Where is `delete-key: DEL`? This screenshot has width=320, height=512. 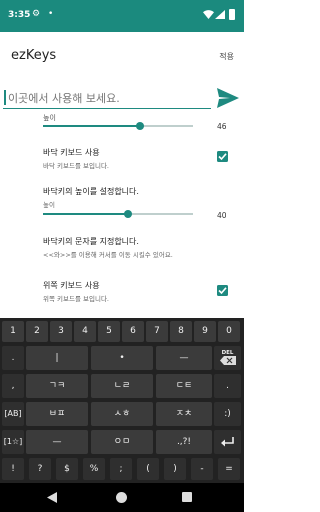 delete-key: DEL is located at coordinates (227, 358).